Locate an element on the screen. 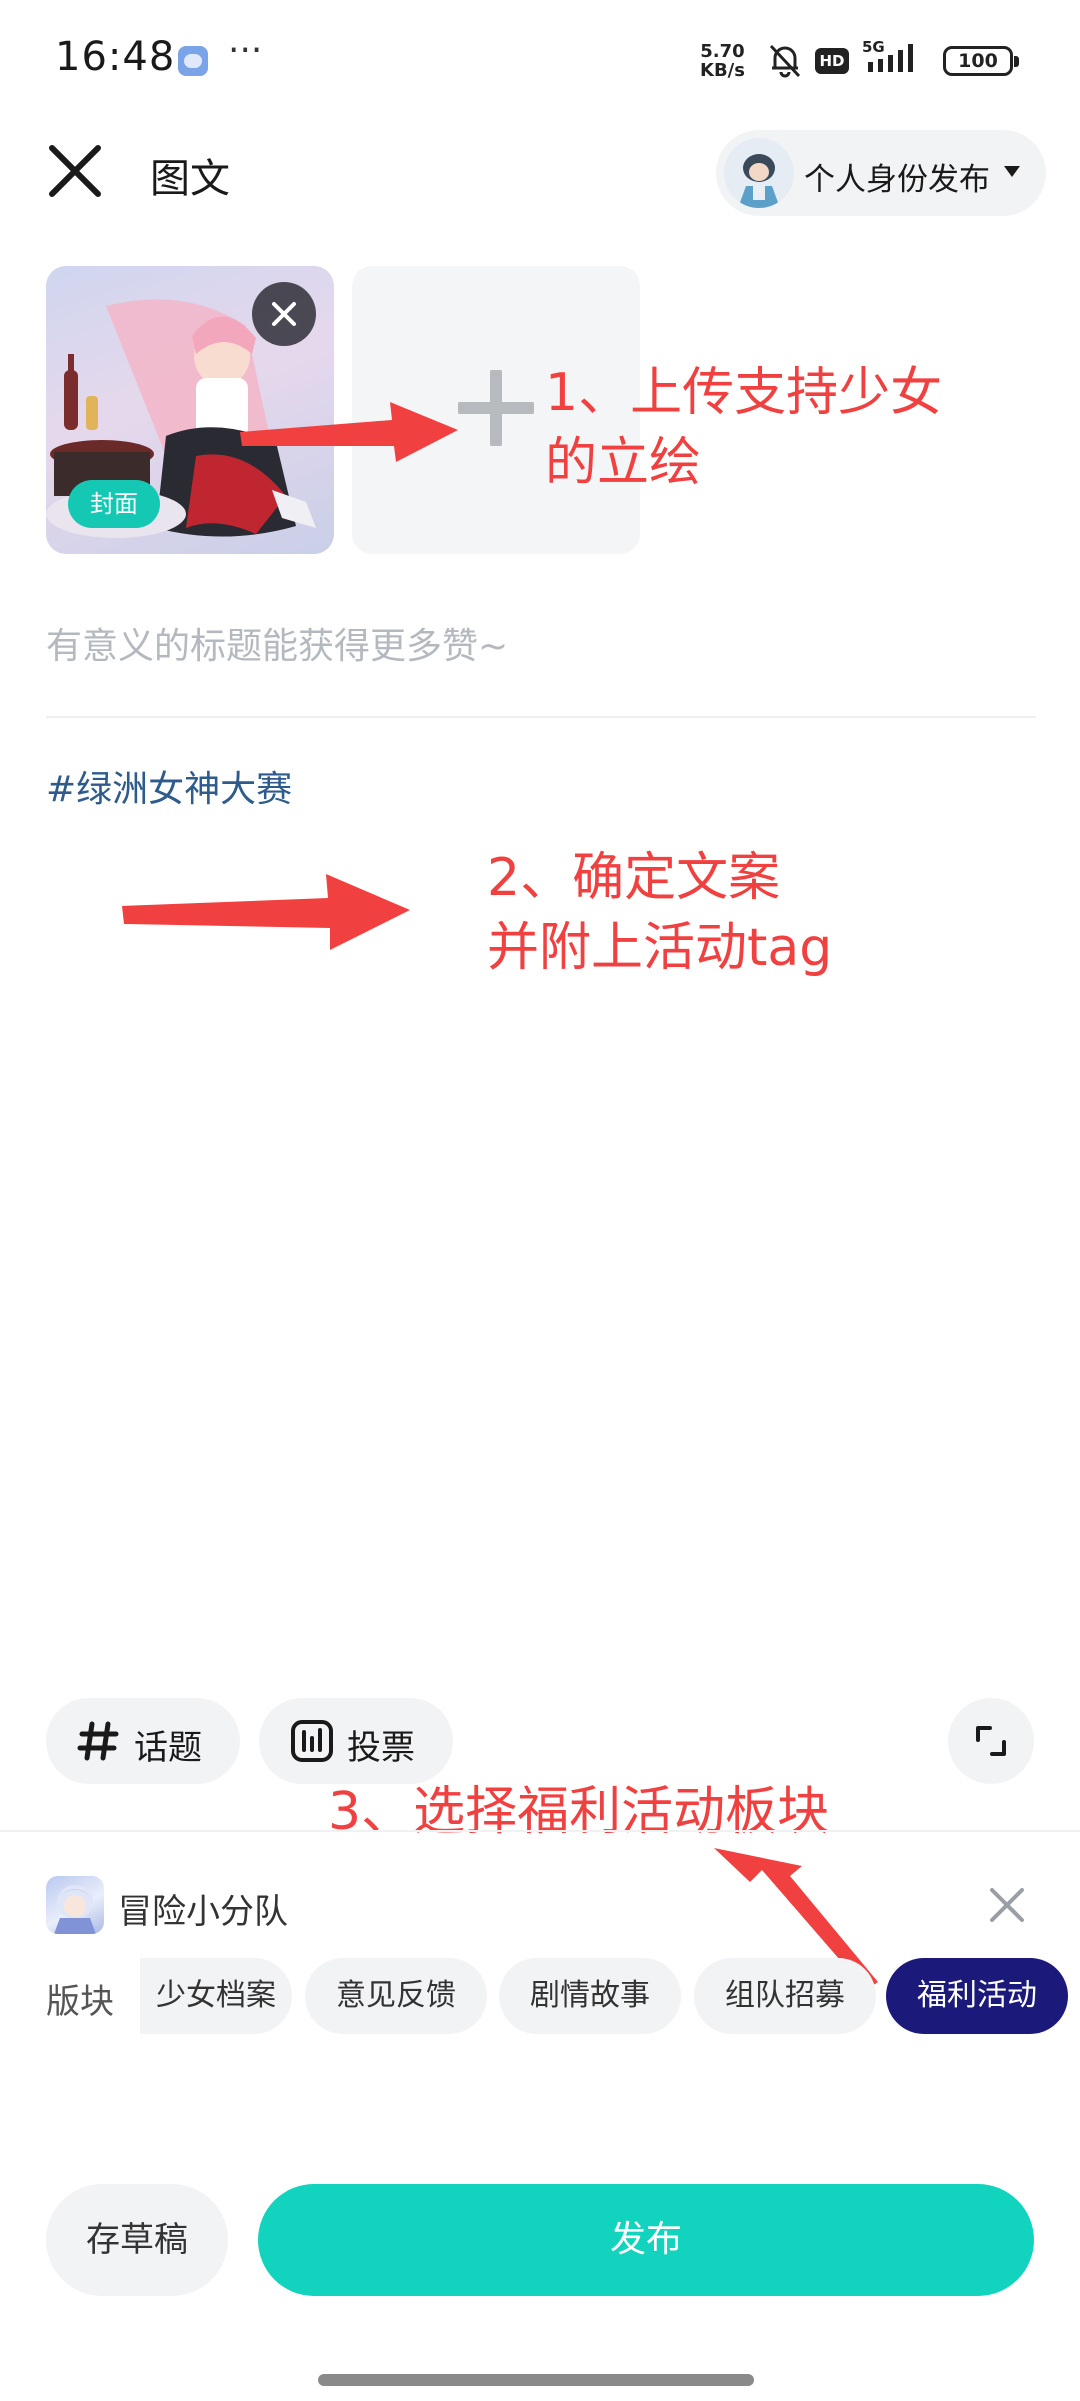 The width and height of the screenshot is (1080, 2401). remove-community-button is located at coordinates (1007, 1905).